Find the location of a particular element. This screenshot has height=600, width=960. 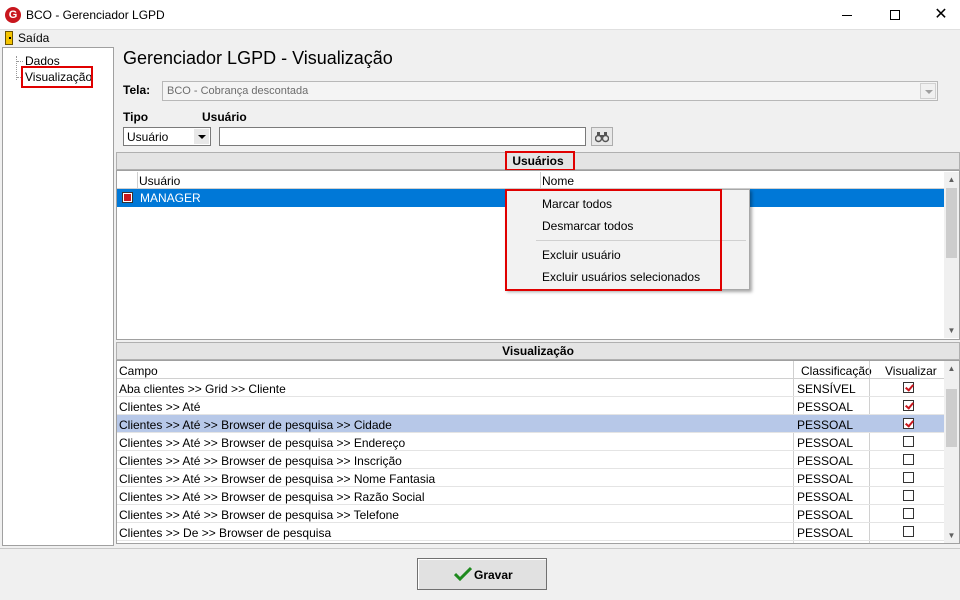

search-button is located at coordinates (602, 136).